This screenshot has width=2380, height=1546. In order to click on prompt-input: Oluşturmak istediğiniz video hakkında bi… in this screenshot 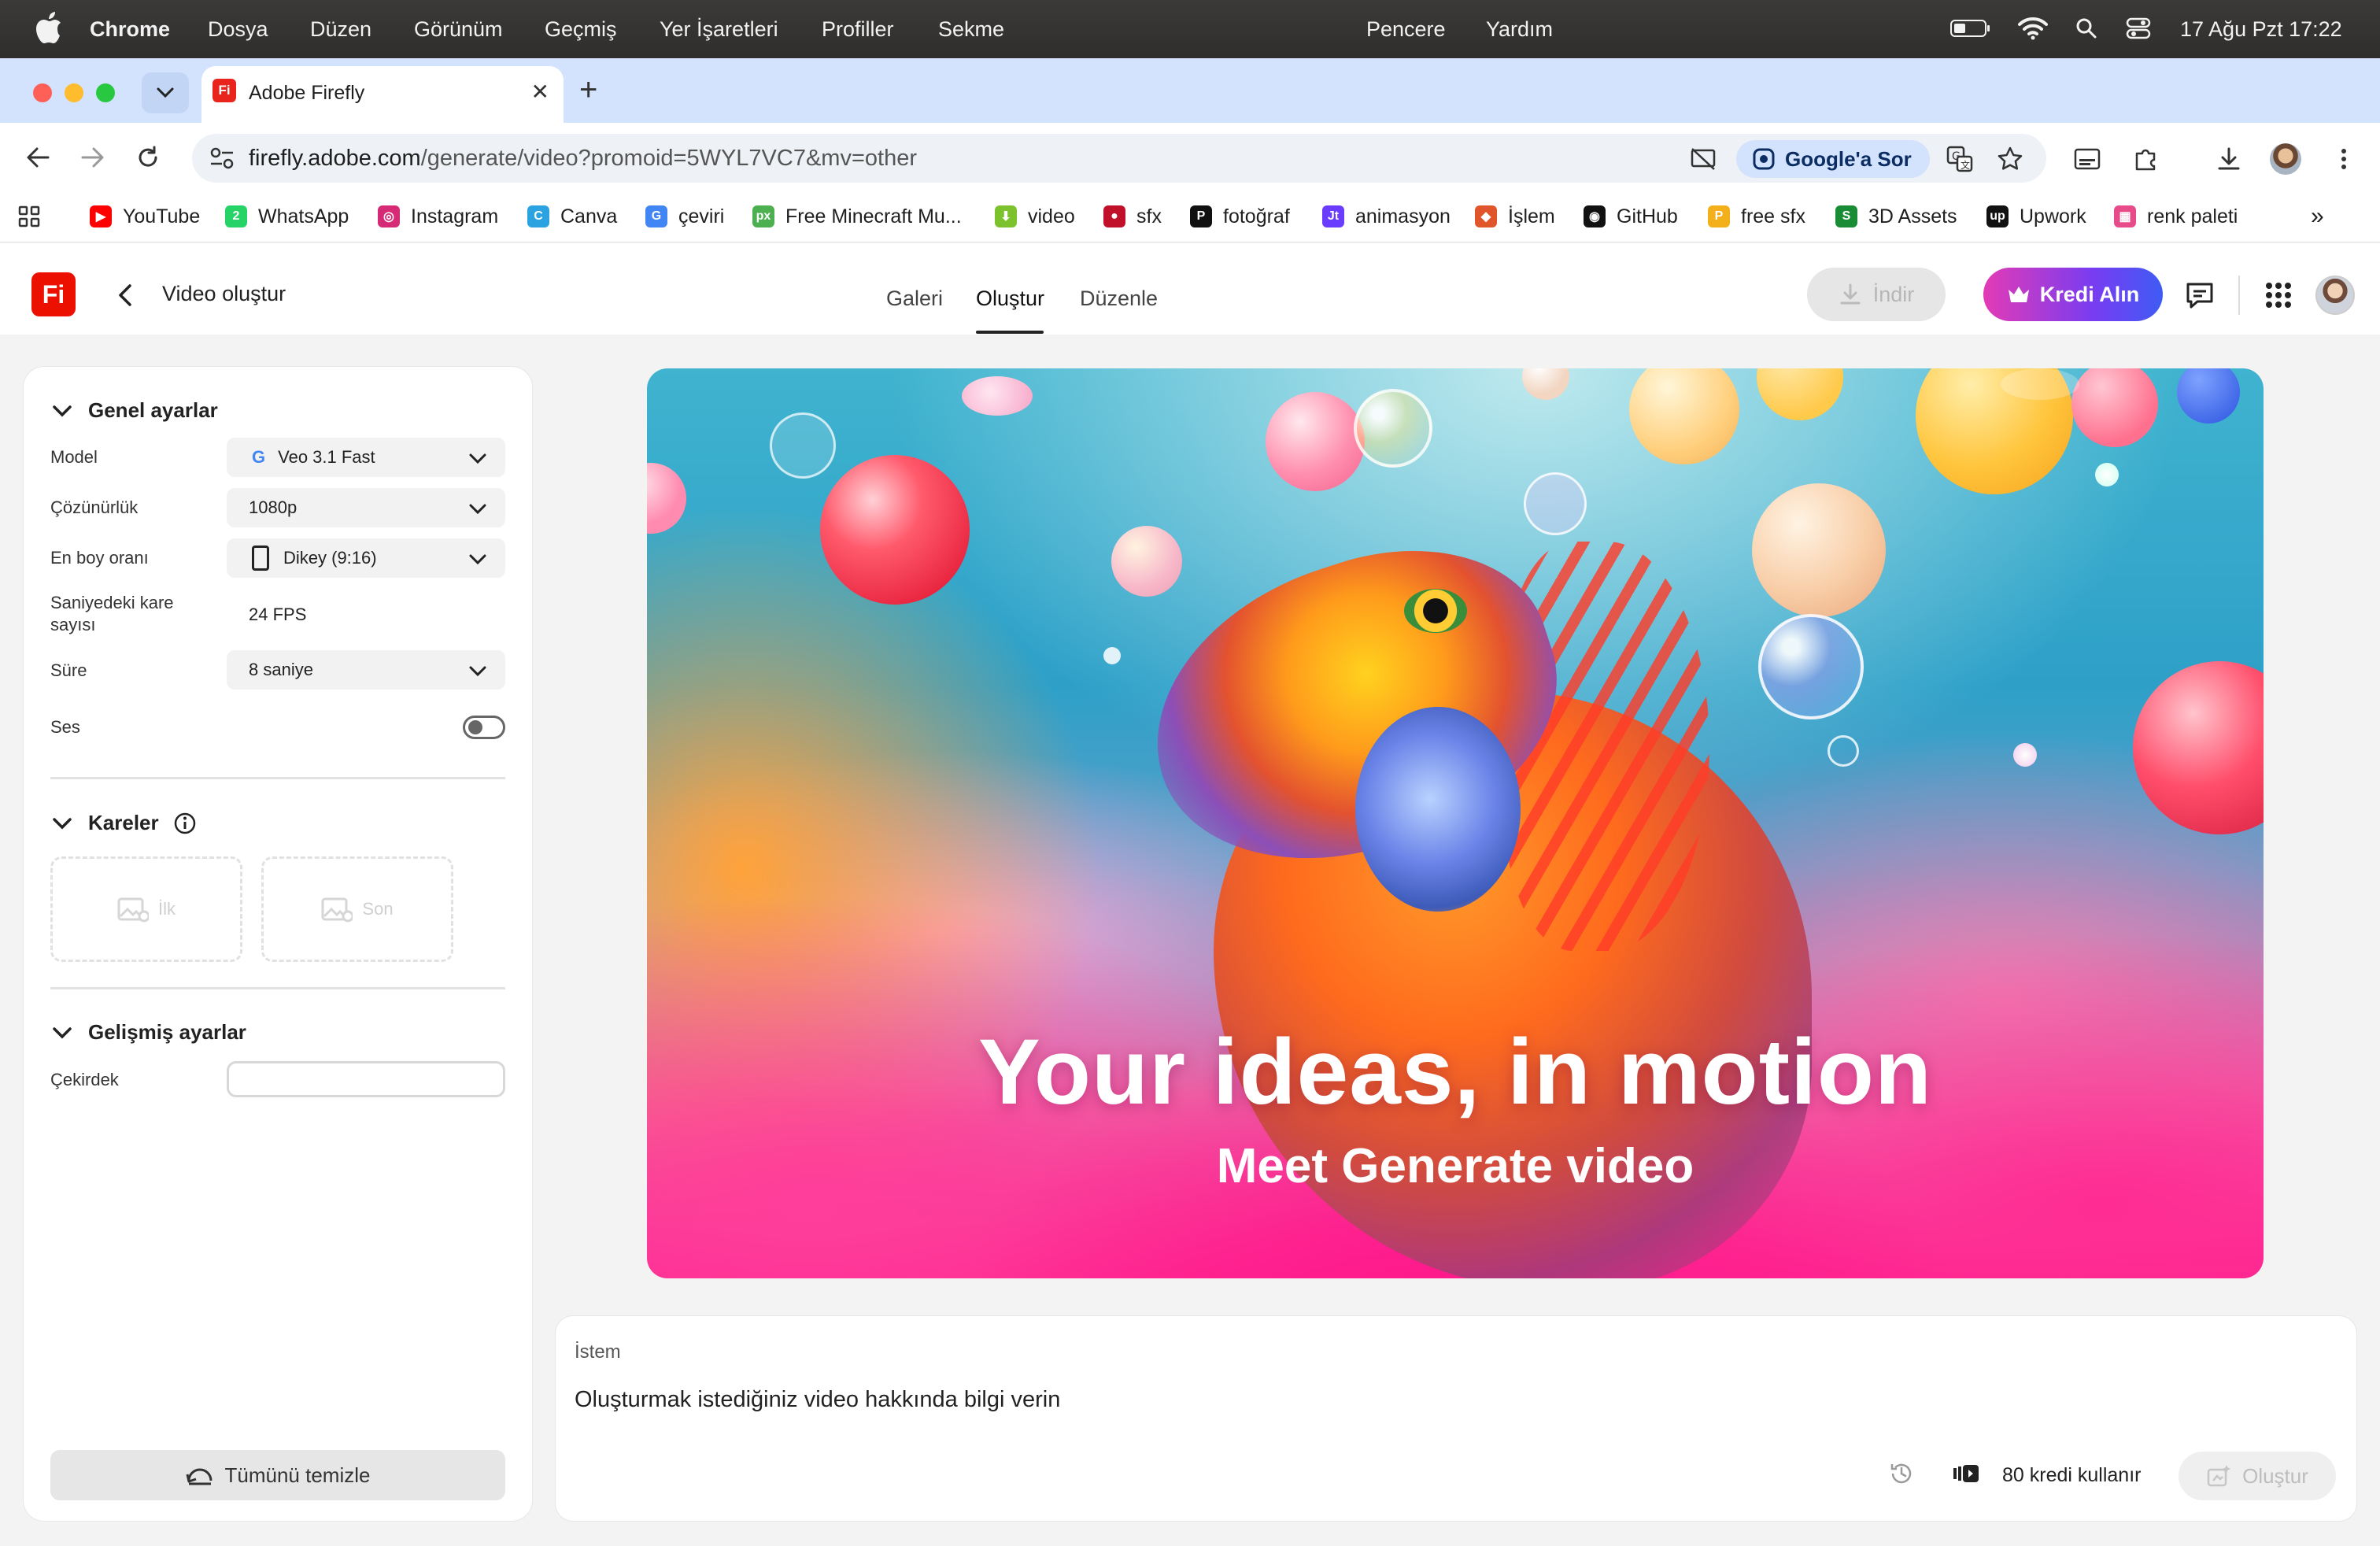, I will do `click(818, 1400)`.